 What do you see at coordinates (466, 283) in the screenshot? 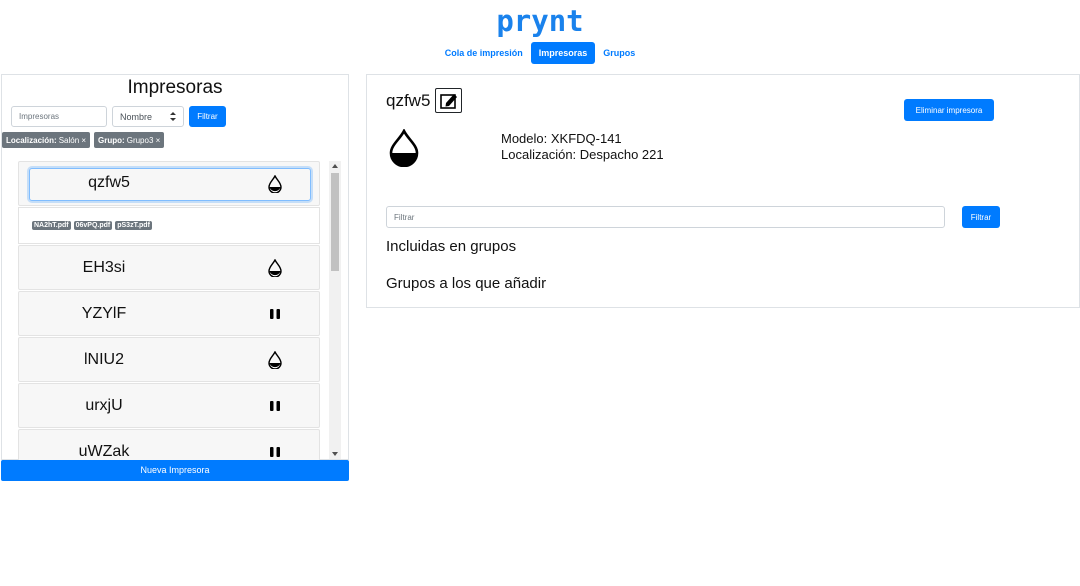
I see `add-groups-heading: Grupos a los que añadir` at bounding box center [466, 283].